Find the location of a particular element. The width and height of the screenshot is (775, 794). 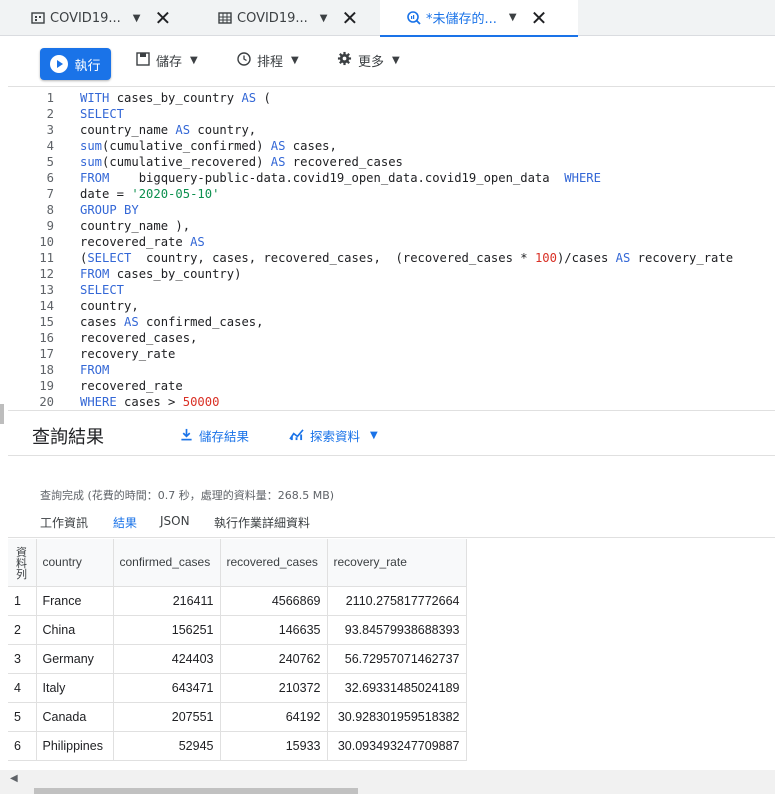

scroll-left-icon: ◀ is located at coordinates (14, 778).